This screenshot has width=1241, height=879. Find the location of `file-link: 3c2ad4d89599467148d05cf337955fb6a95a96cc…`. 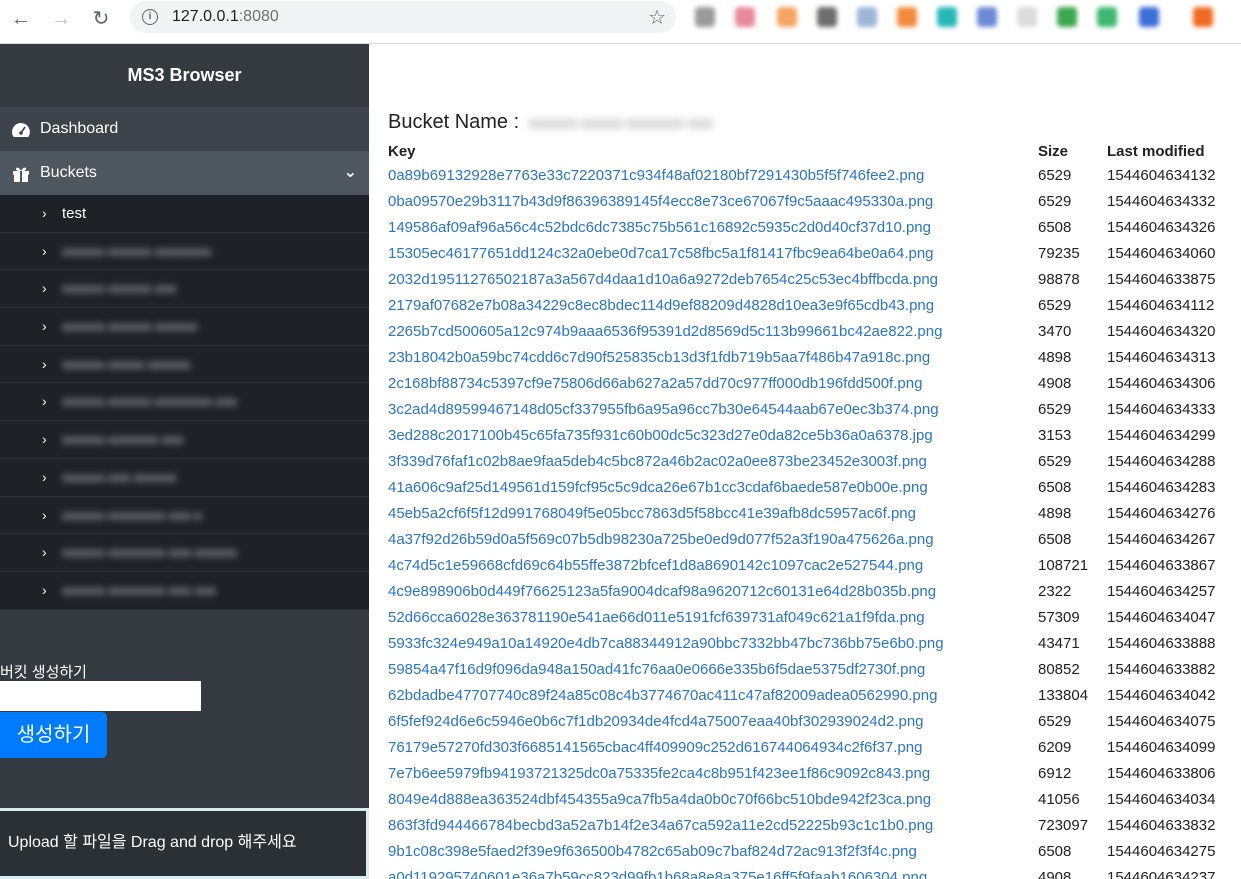

file-link: 3c2ad4d89599467148d05cf337955fb6a95a96cc… is located at coordinates (663, 409).